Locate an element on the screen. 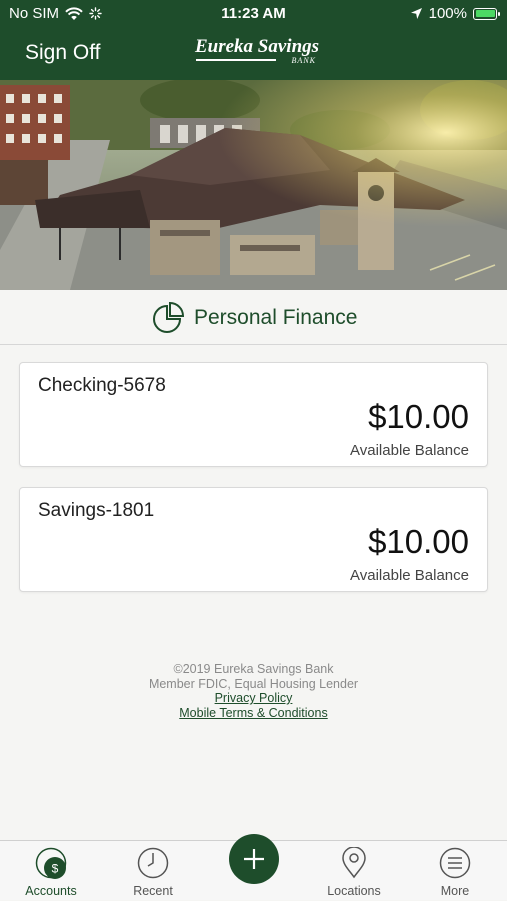 This screenshot has height=901, width=507. pie-chart-icon is located at coordinates (169, 317).